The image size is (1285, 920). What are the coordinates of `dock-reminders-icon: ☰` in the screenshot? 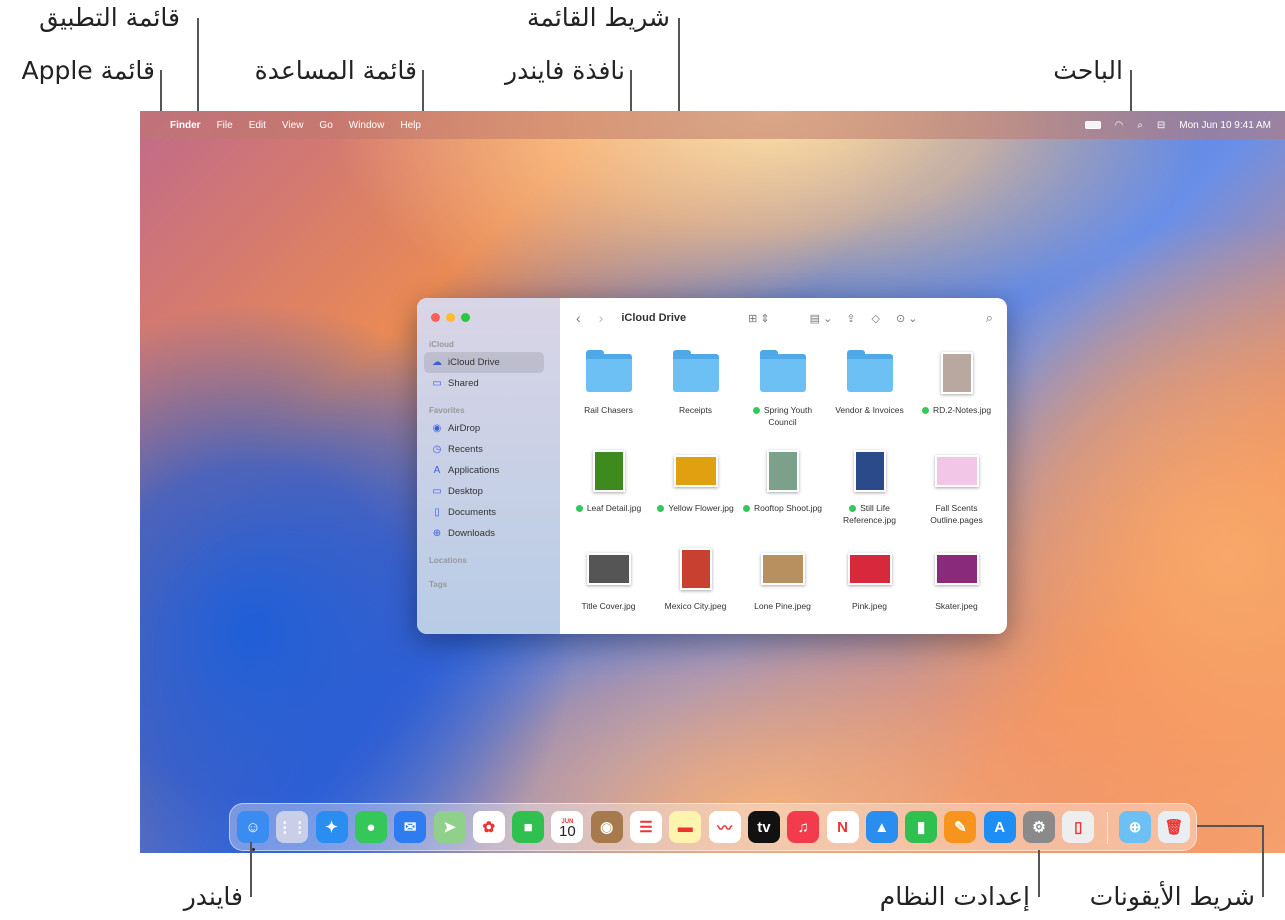 It's located at (646, 827).